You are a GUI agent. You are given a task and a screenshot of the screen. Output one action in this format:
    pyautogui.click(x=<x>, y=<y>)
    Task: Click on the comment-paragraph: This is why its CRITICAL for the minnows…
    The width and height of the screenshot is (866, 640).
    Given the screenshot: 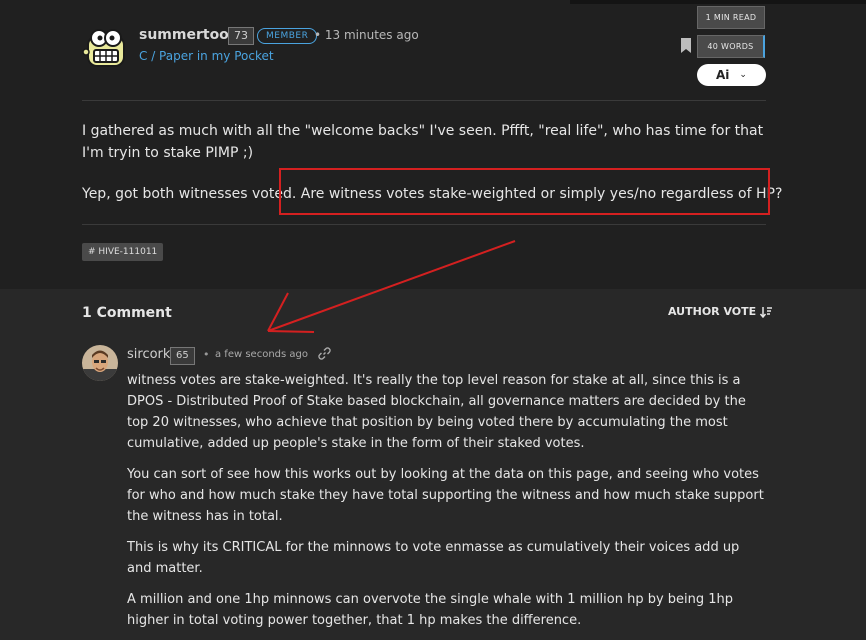 What is the action you would take?
    pyautogui.click(x=433, y=558)
    